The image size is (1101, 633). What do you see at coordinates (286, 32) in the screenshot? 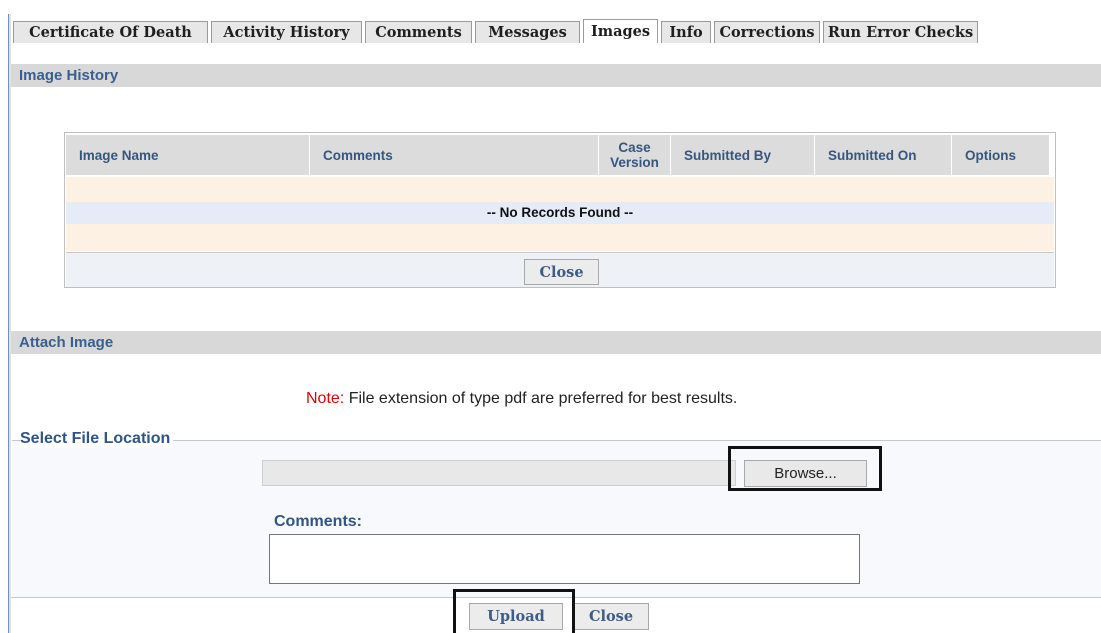
I see `tab-activity-history: Activity History` at bounding box center [286, 32].